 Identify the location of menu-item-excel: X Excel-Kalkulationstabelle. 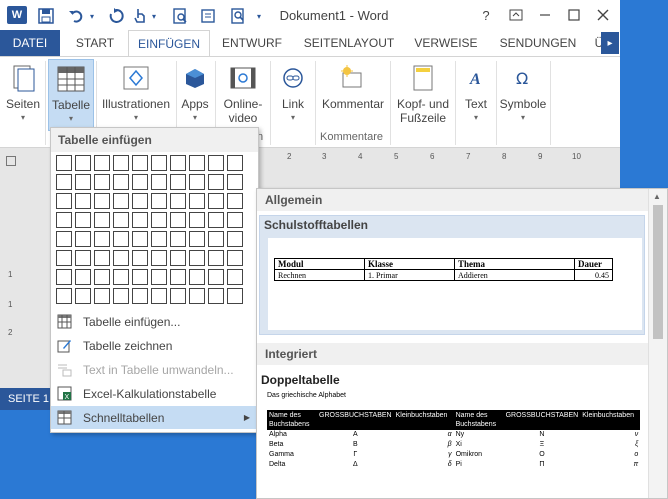
(154, 393).